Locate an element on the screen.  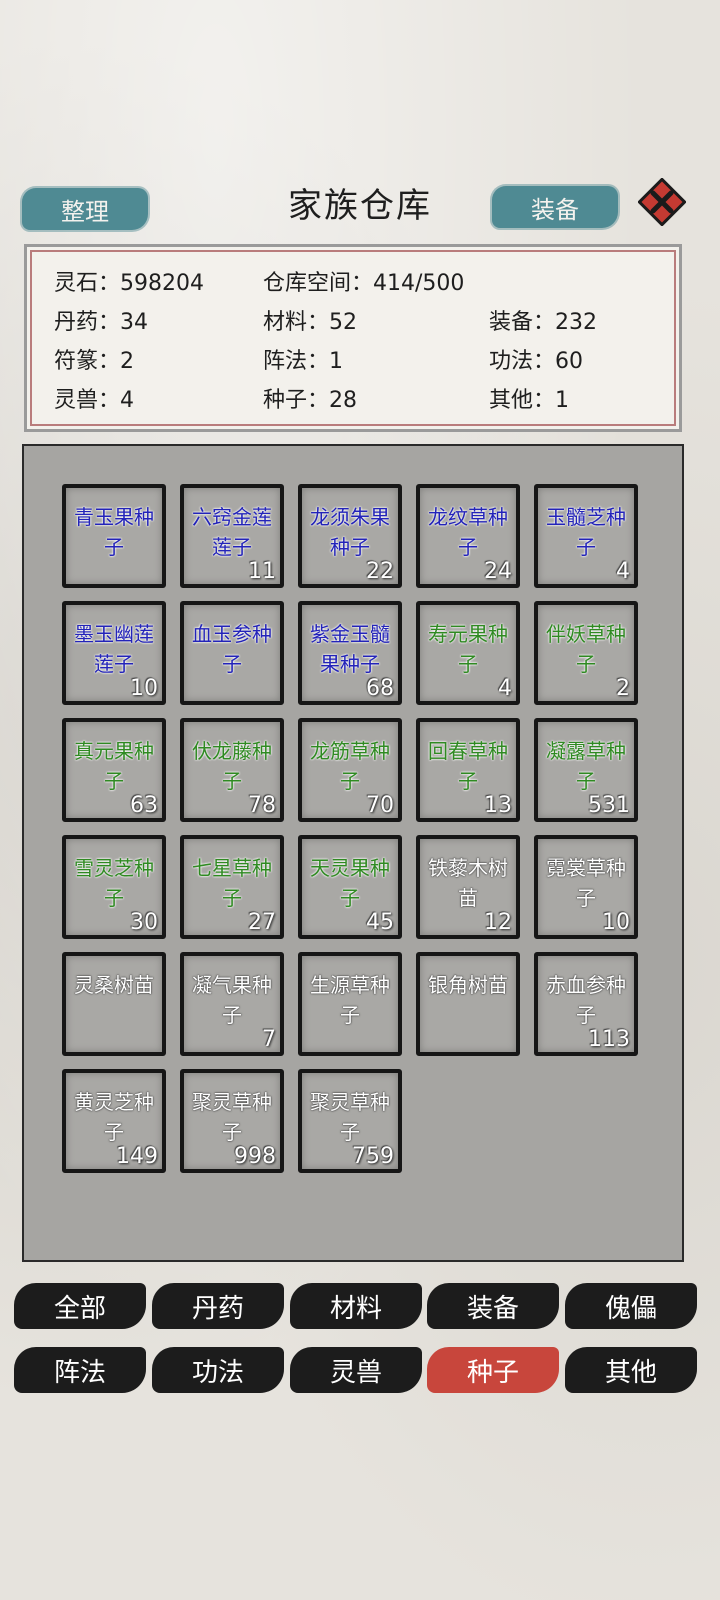
item-count: 2 is located at coordinates (623, 688).